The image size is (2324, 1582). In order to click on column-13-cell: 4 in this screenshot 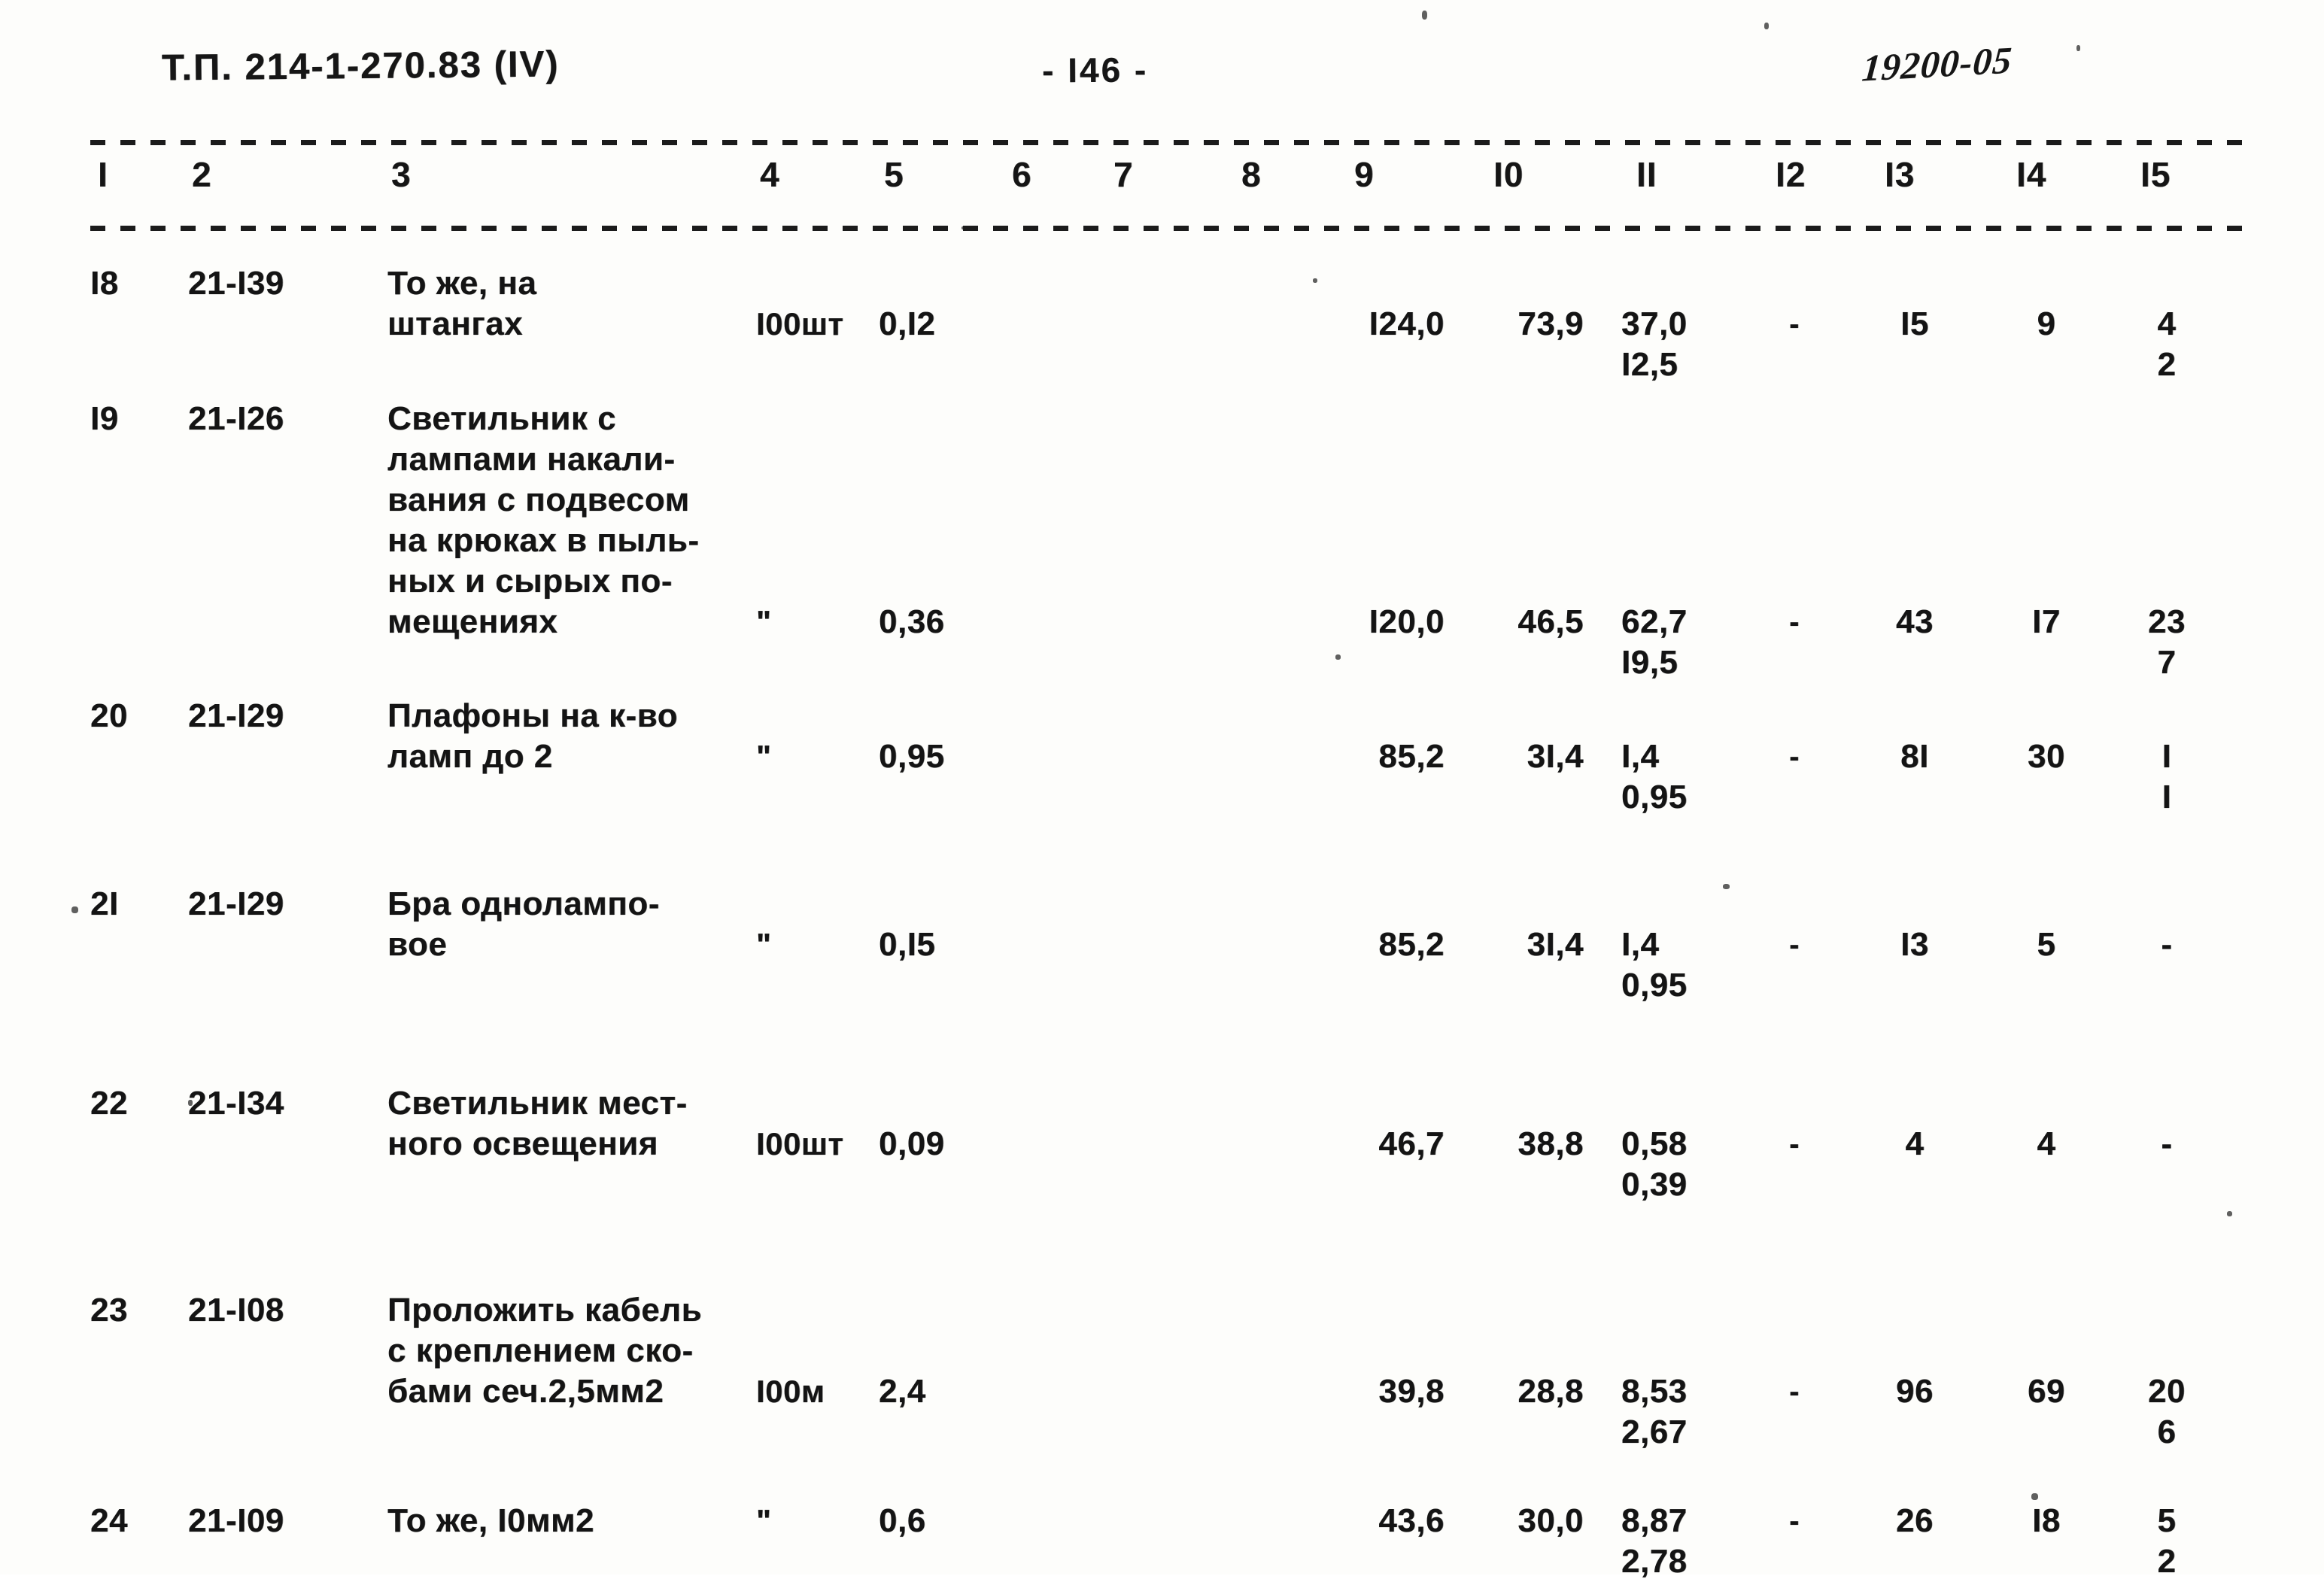, I will do `click(1915, 1144)`.